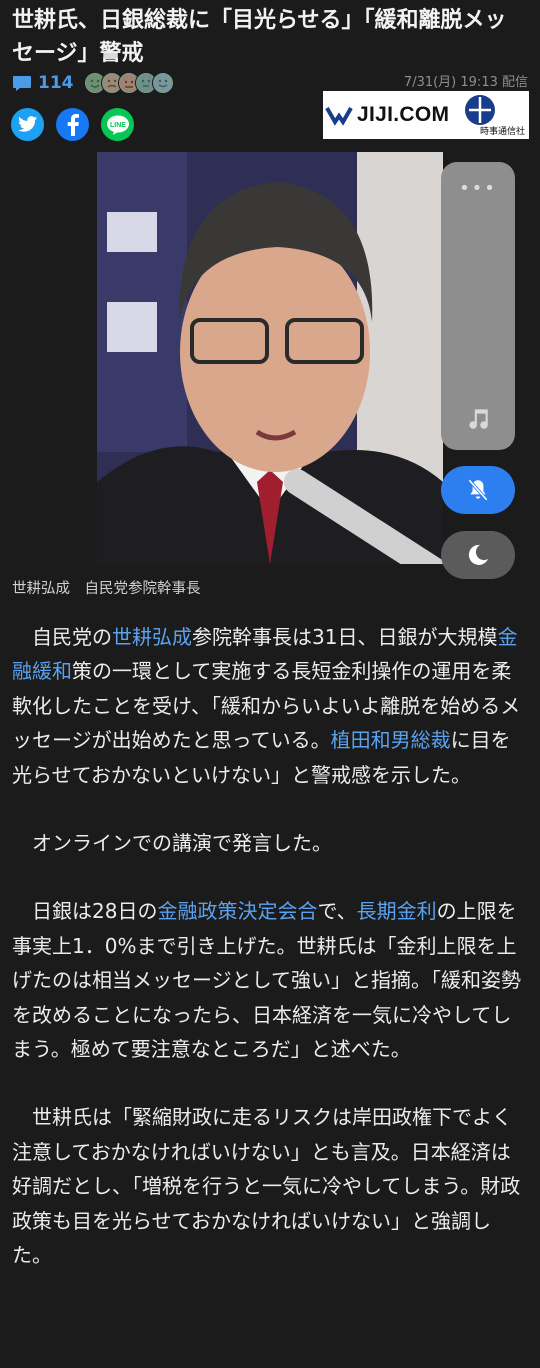  I want to click on text: 自民党の, so click(62, 637).